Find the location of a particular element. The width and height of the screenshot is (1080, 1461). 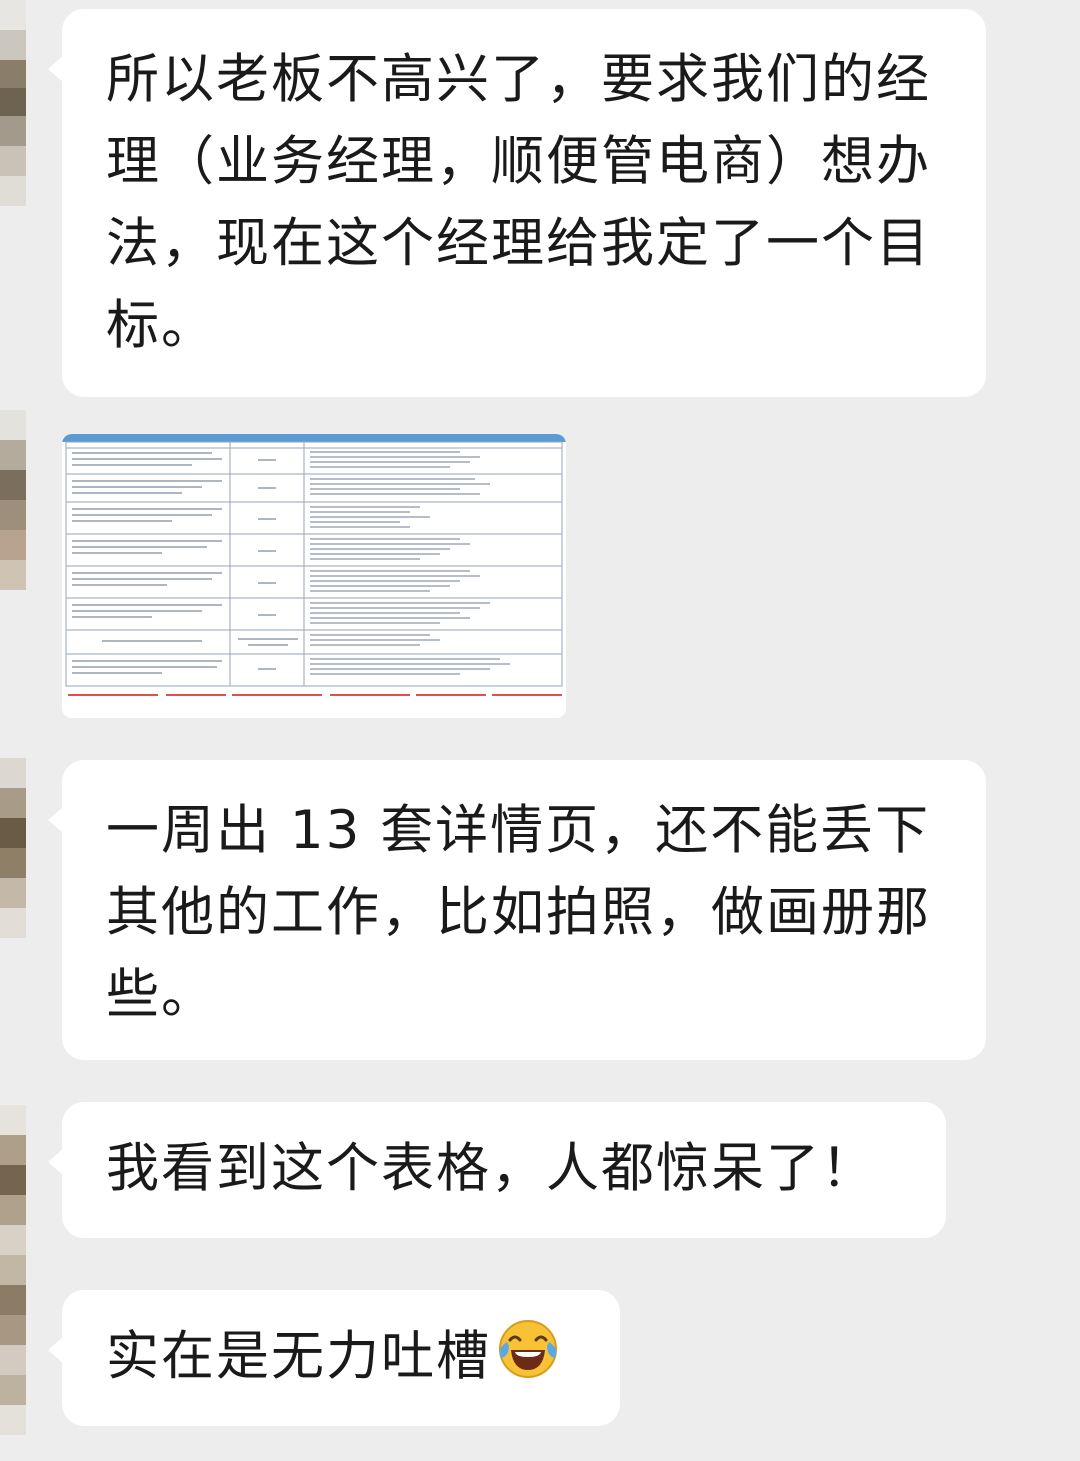

table-screenshot-image is located at coordinates (314, 576).